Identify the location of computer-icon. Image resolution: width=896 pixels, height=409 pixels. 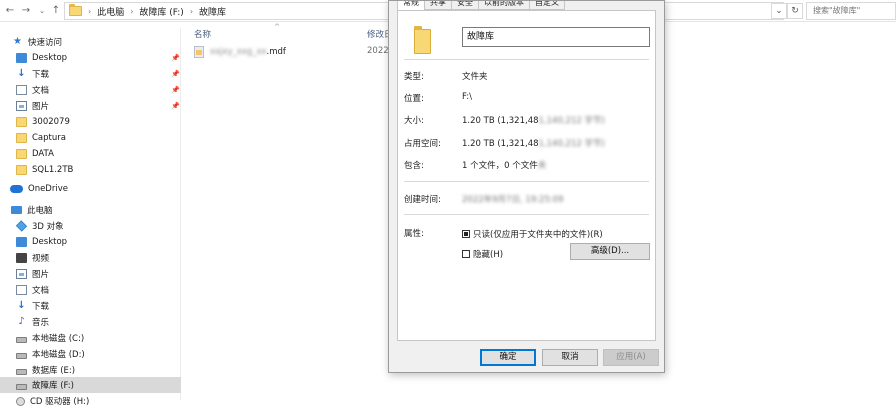
(16, 210).